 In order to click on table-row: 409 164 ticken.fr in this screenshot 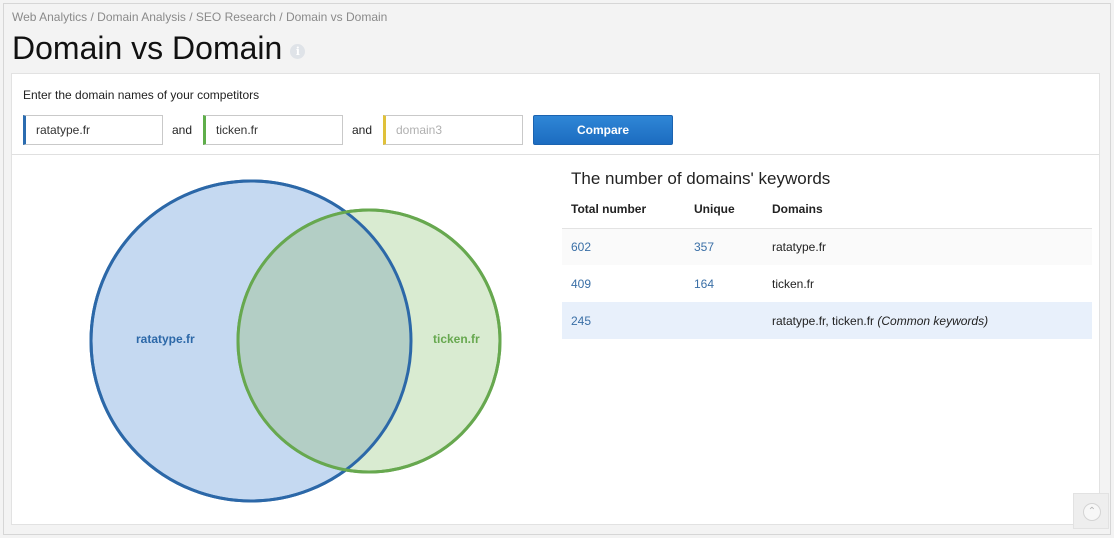, I will do `click(827, 283)`.